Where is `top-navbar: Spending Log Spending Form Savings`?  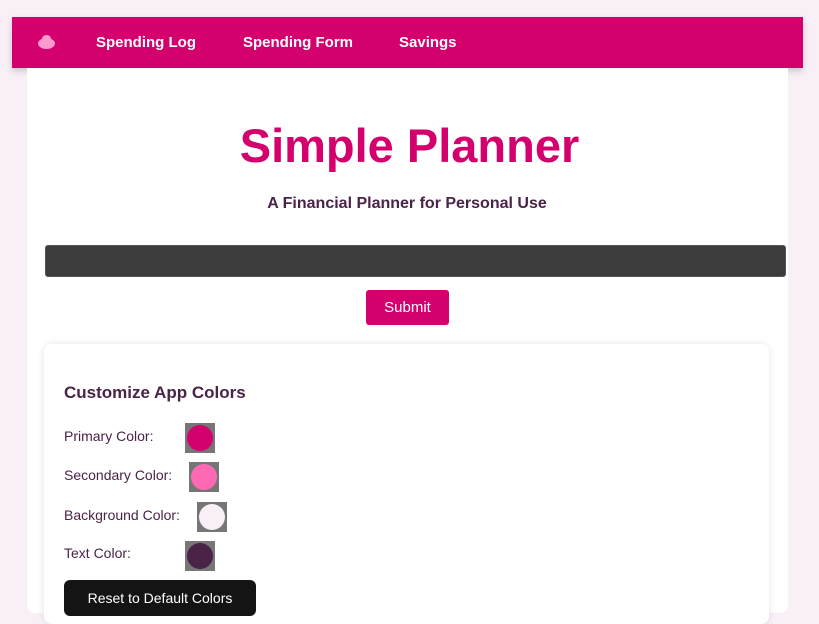 top-navbar: Spending Log Spending Form Savings is located at coordinates (407, 42).